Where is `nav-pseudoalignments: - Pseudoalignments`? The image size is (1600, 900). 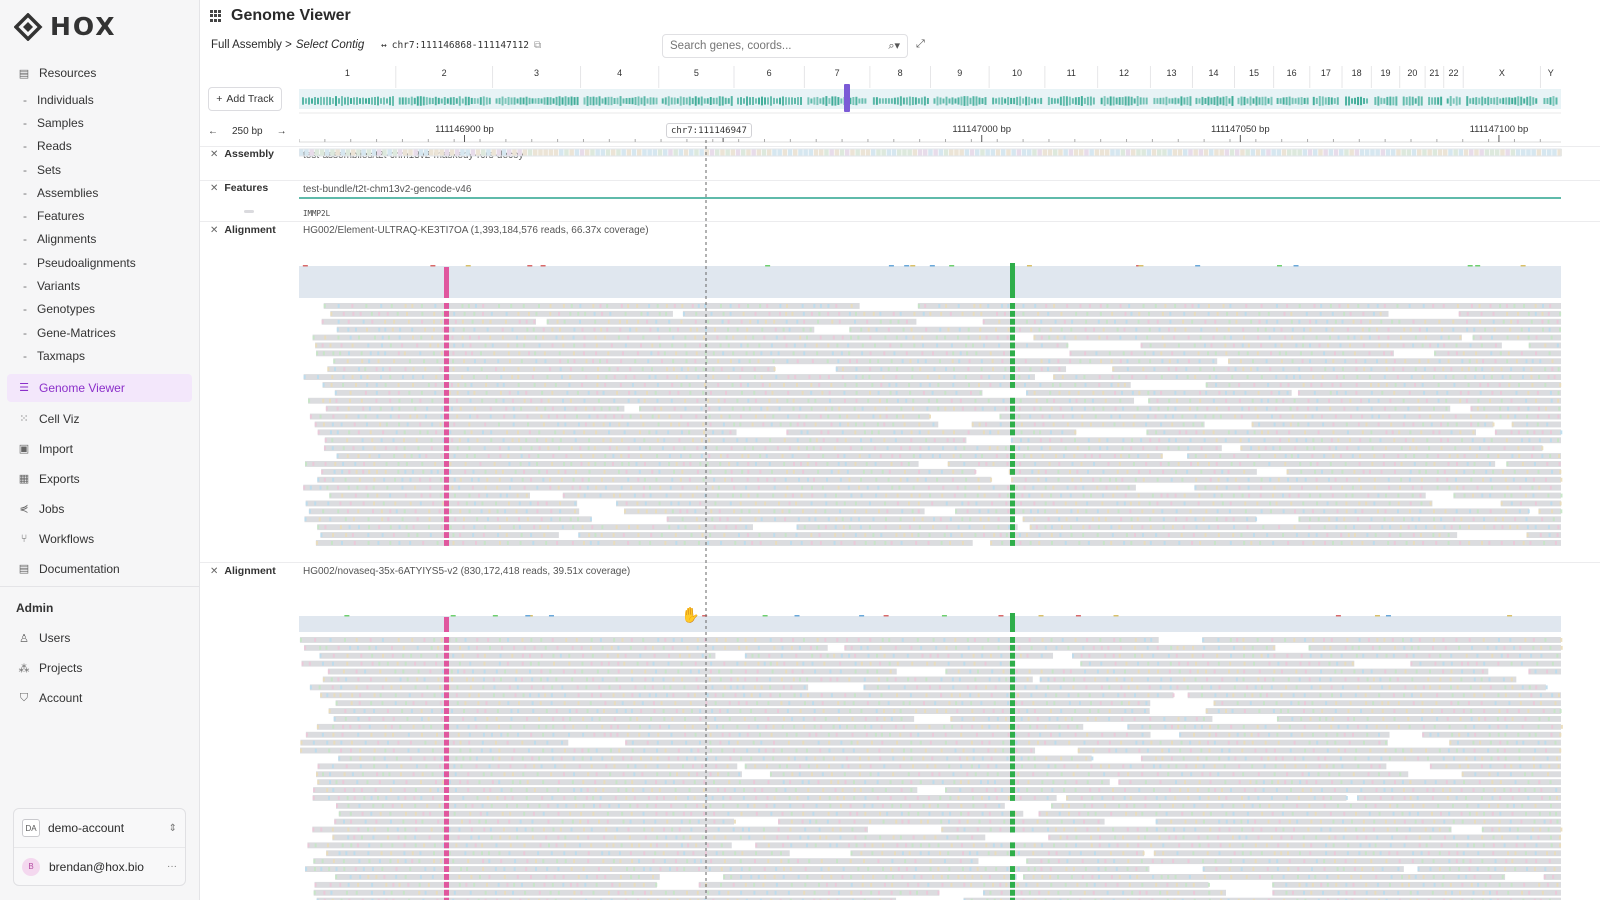
nav-pseudoalignments: - Pseudoalignments is located at coordinates (99, 262).